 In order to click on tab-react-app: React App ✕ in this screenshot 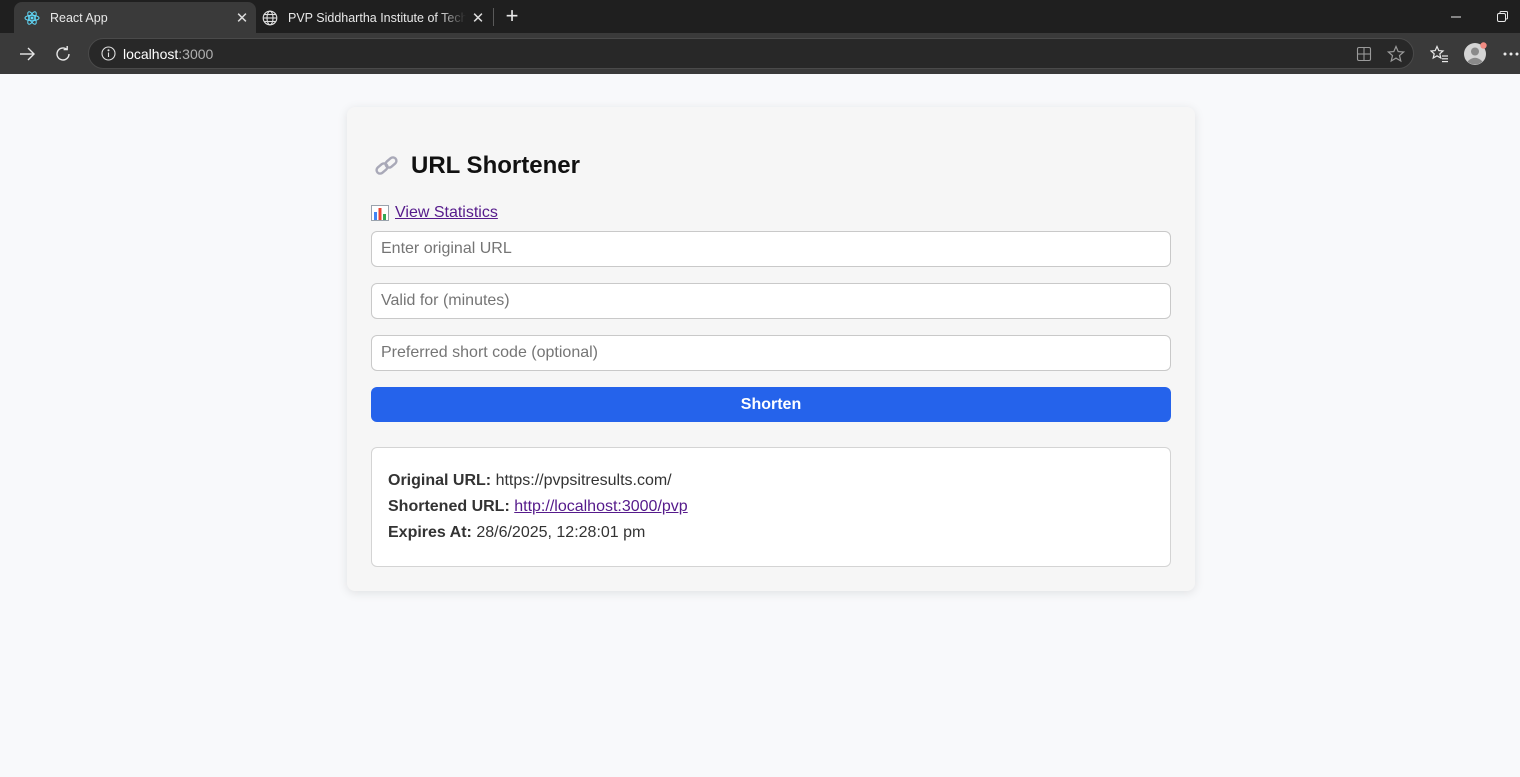, I will do `click(135, 17)`.